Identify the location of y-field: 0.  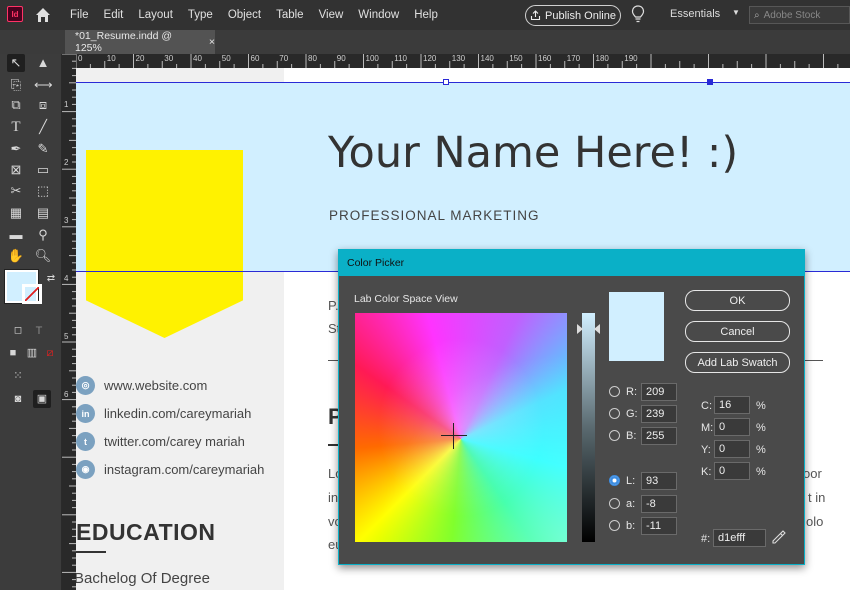
(732, 449).